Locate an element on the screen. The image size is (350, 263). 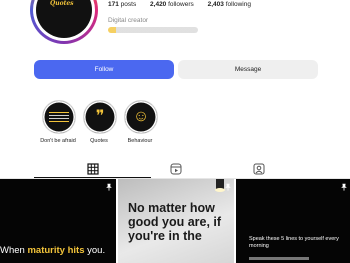
highlight-quotes: ❞ is located at coordinates (100, 117).